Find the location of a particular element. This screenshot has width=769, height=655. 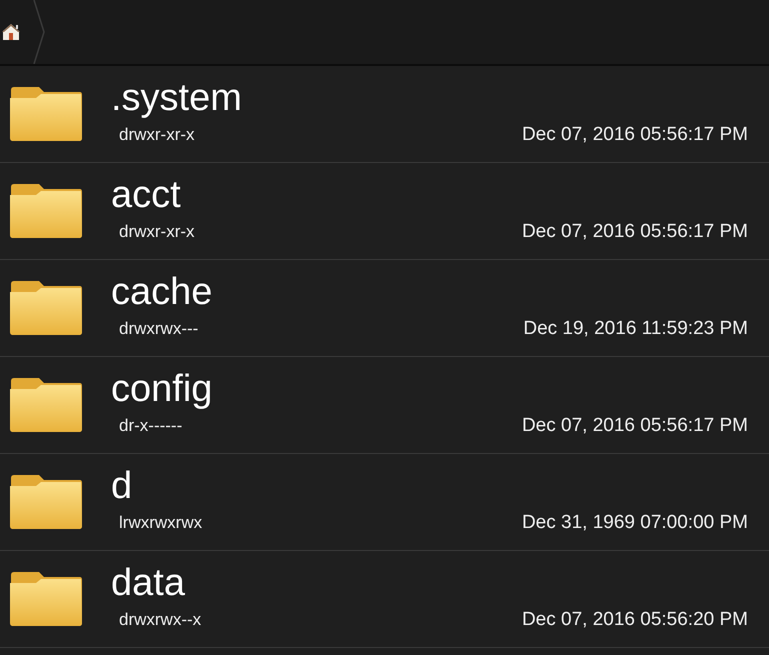

modified-date: Dec 19, 2016 11:59:23 PM is located at coordinates (635, 329).